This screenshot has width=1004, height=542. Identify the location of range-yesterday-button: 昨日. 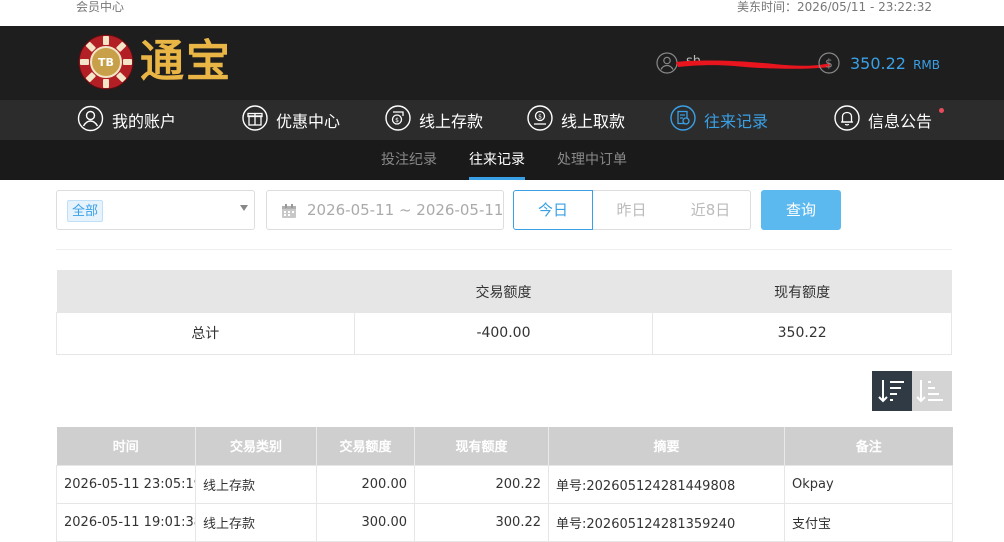
(632, 210).